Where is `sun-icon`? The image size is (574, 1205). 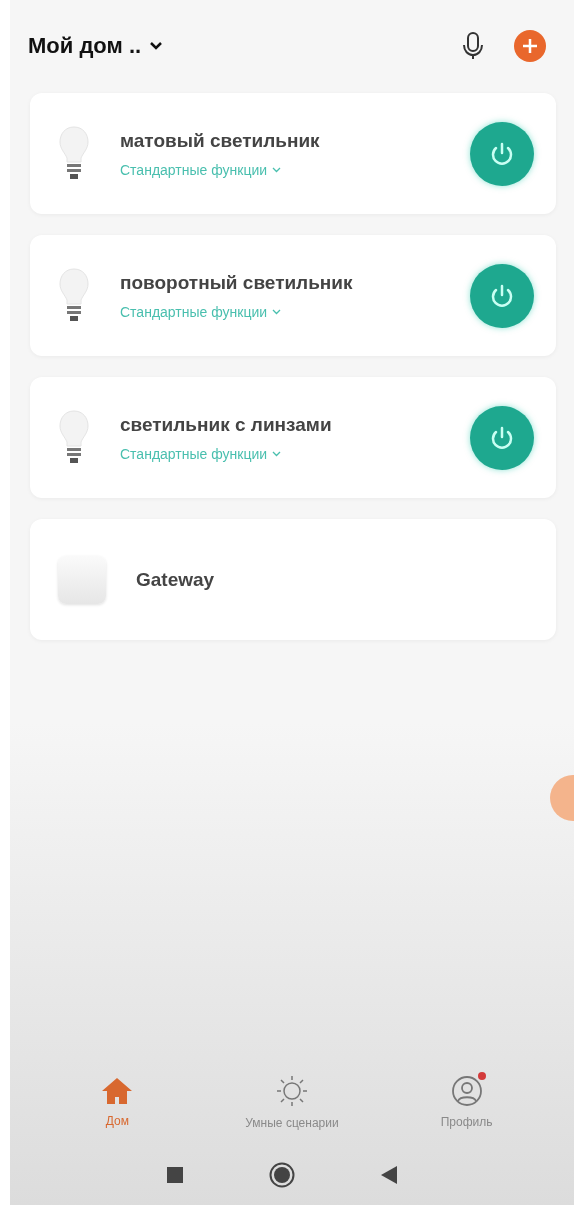 sun-icon is located at coordinates (292, 1091).